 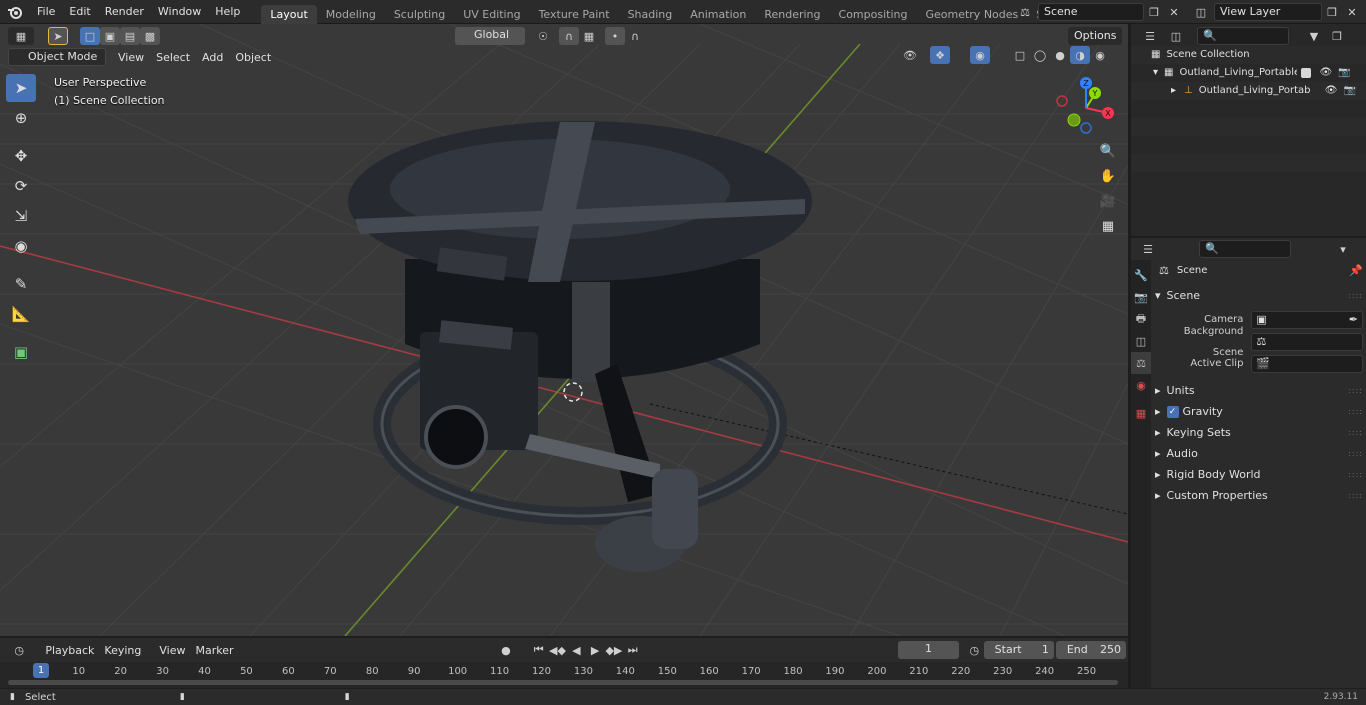 What do you see at coordinates (1141, 297) in the screenshot?
I see `render-tab-icon: 📷` at bounding box center [1141, 297].